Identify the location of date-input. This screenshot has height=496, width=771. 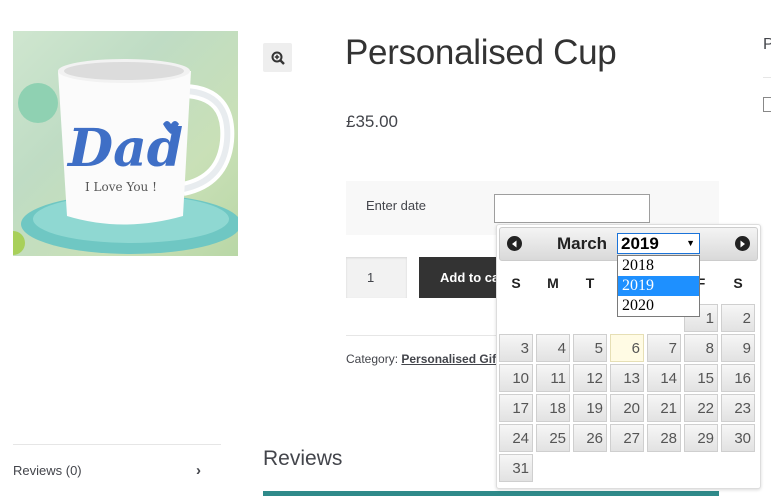
(572, 208).